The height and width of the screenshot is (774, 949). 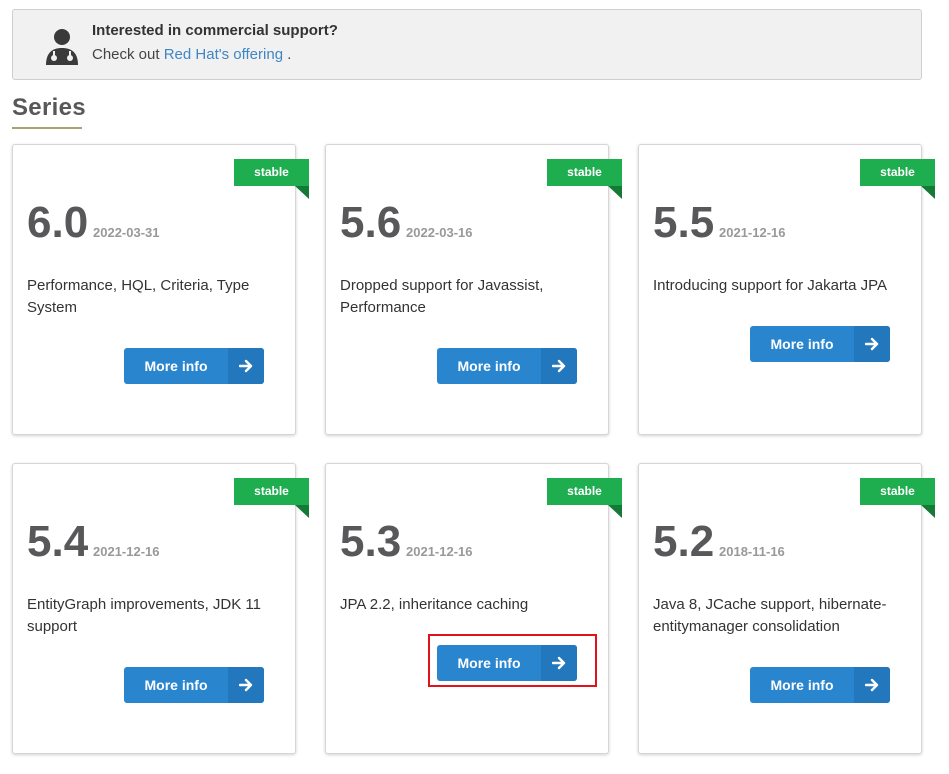 I want to click on heading-underline, so click(x=47, y=128).